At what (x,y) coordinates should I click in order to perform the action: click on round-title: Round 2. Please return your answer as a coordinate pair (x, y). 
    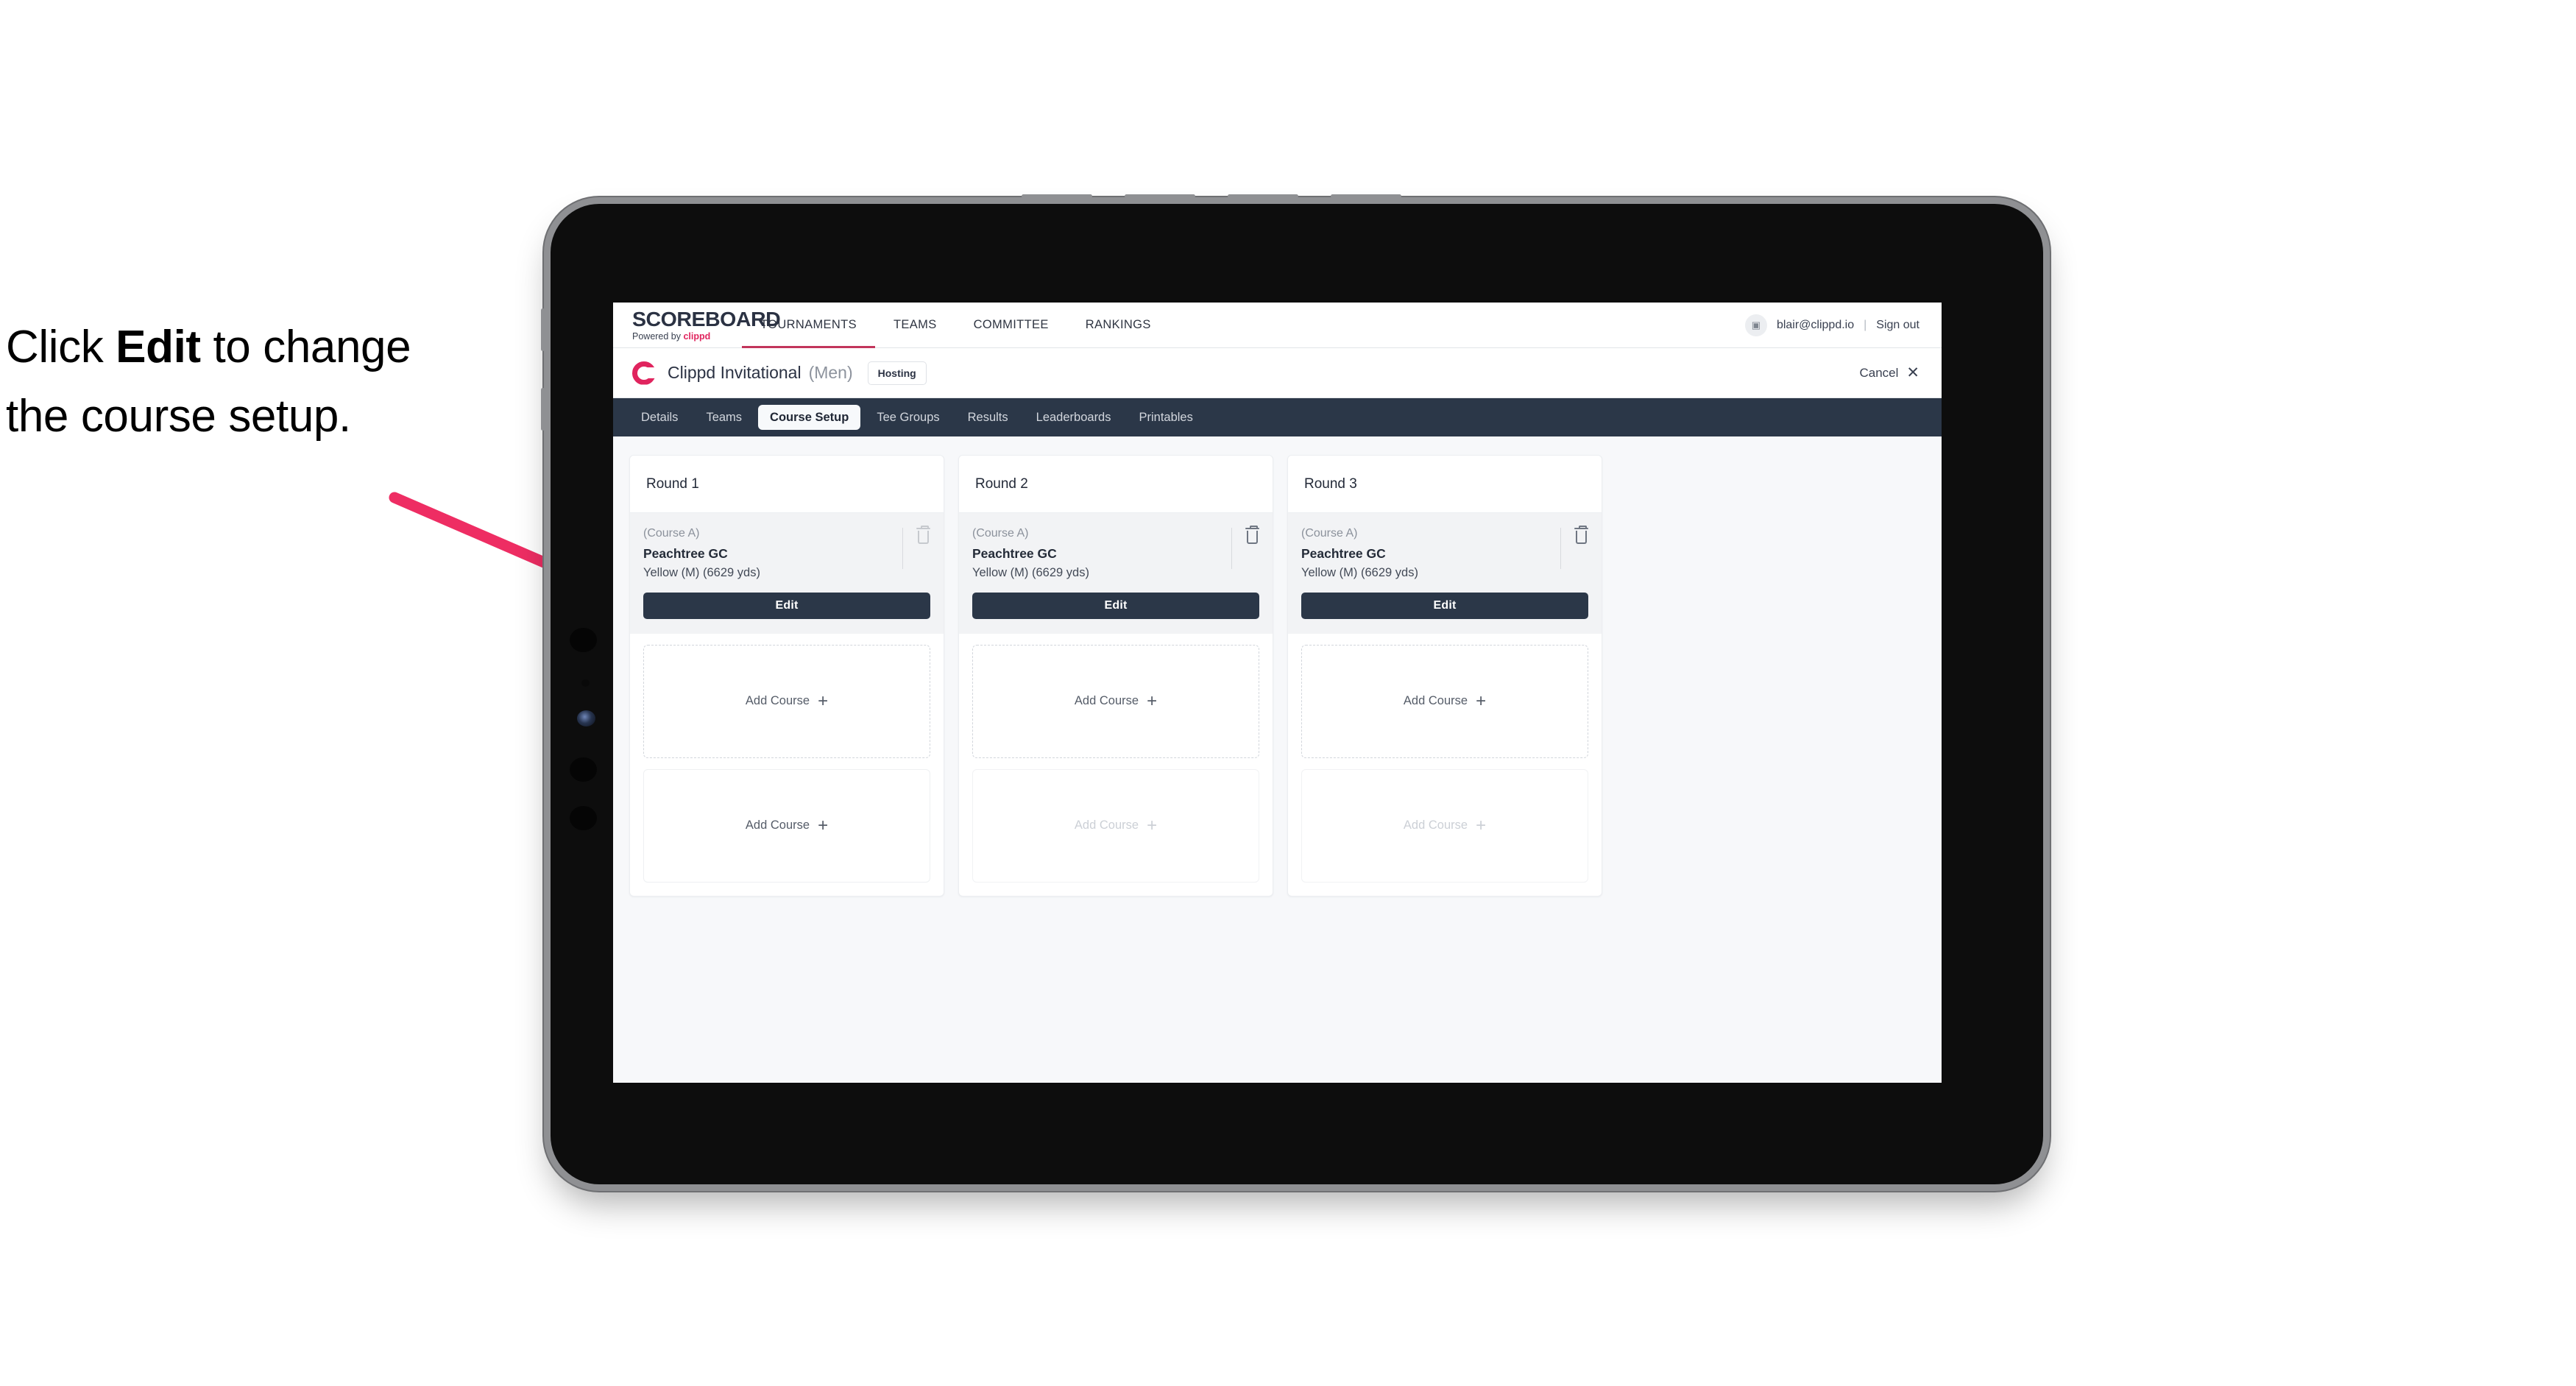
    Looking at the image, I should click on (1116, 485).